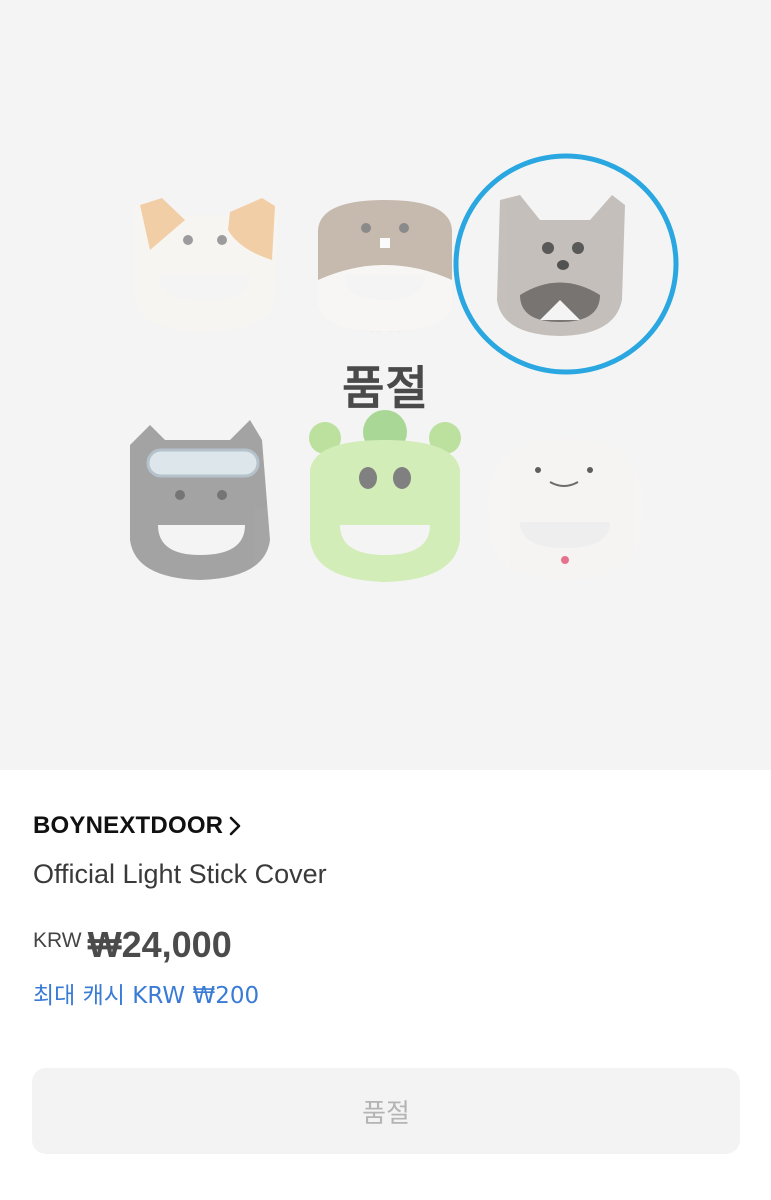  Describe the element at coordinates (386, 1111) in the screenshot. I see `soldout-button: 품절` at that location.